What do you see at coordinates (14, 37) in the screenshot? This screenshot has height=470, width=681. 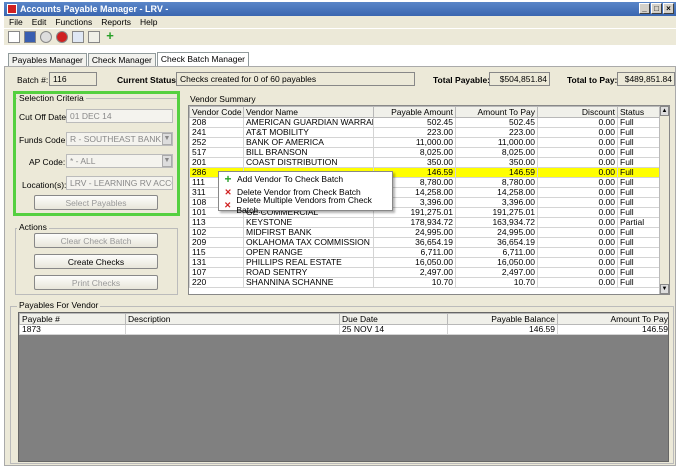 I see `new-icon` at bounding box center [14, 37].